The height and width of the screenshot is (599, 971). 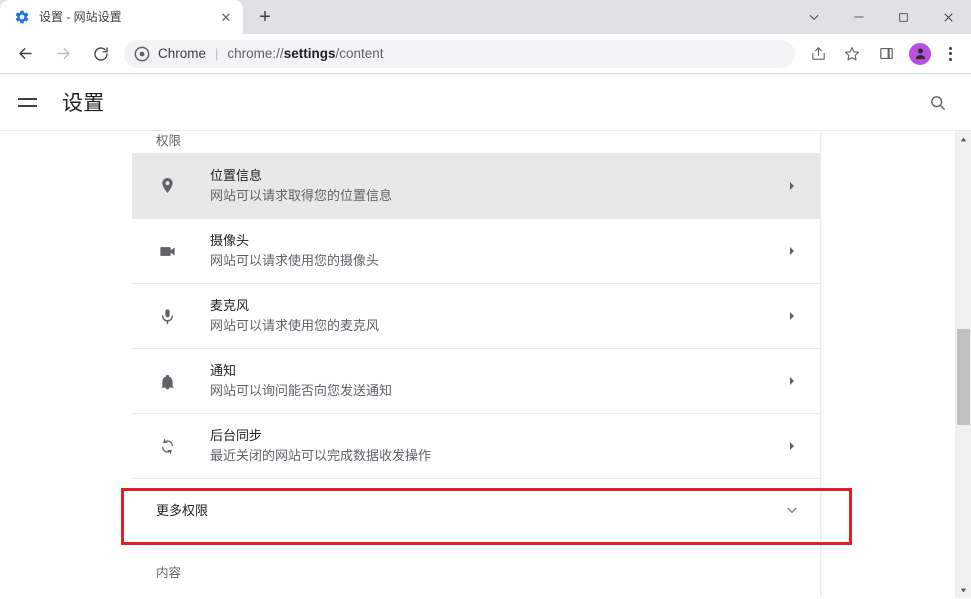 What do you see at coordinates (80, 17) in the screenshot?
I see `tab-title: 设置 - 网站设置` at bounding box center [80, 17].